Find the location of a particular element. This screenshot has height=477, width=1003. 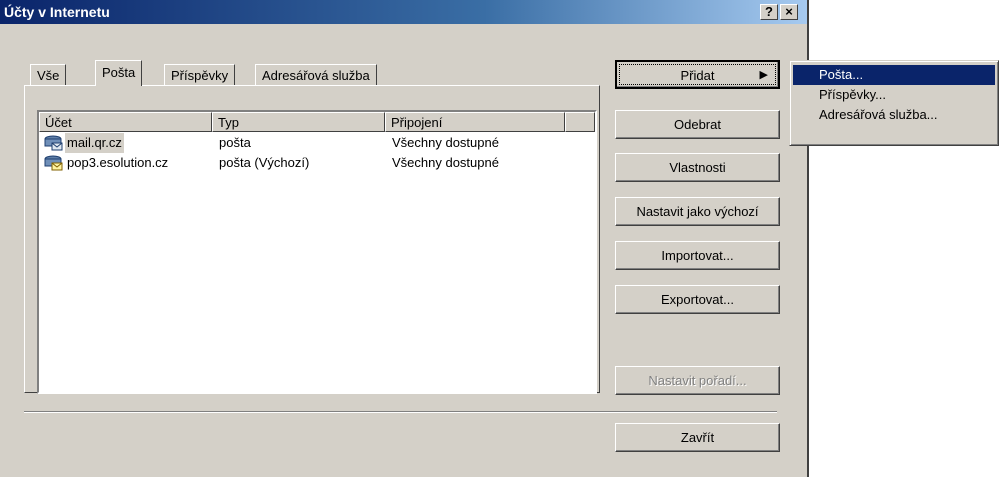

separator is located at coordinates (400, 412).